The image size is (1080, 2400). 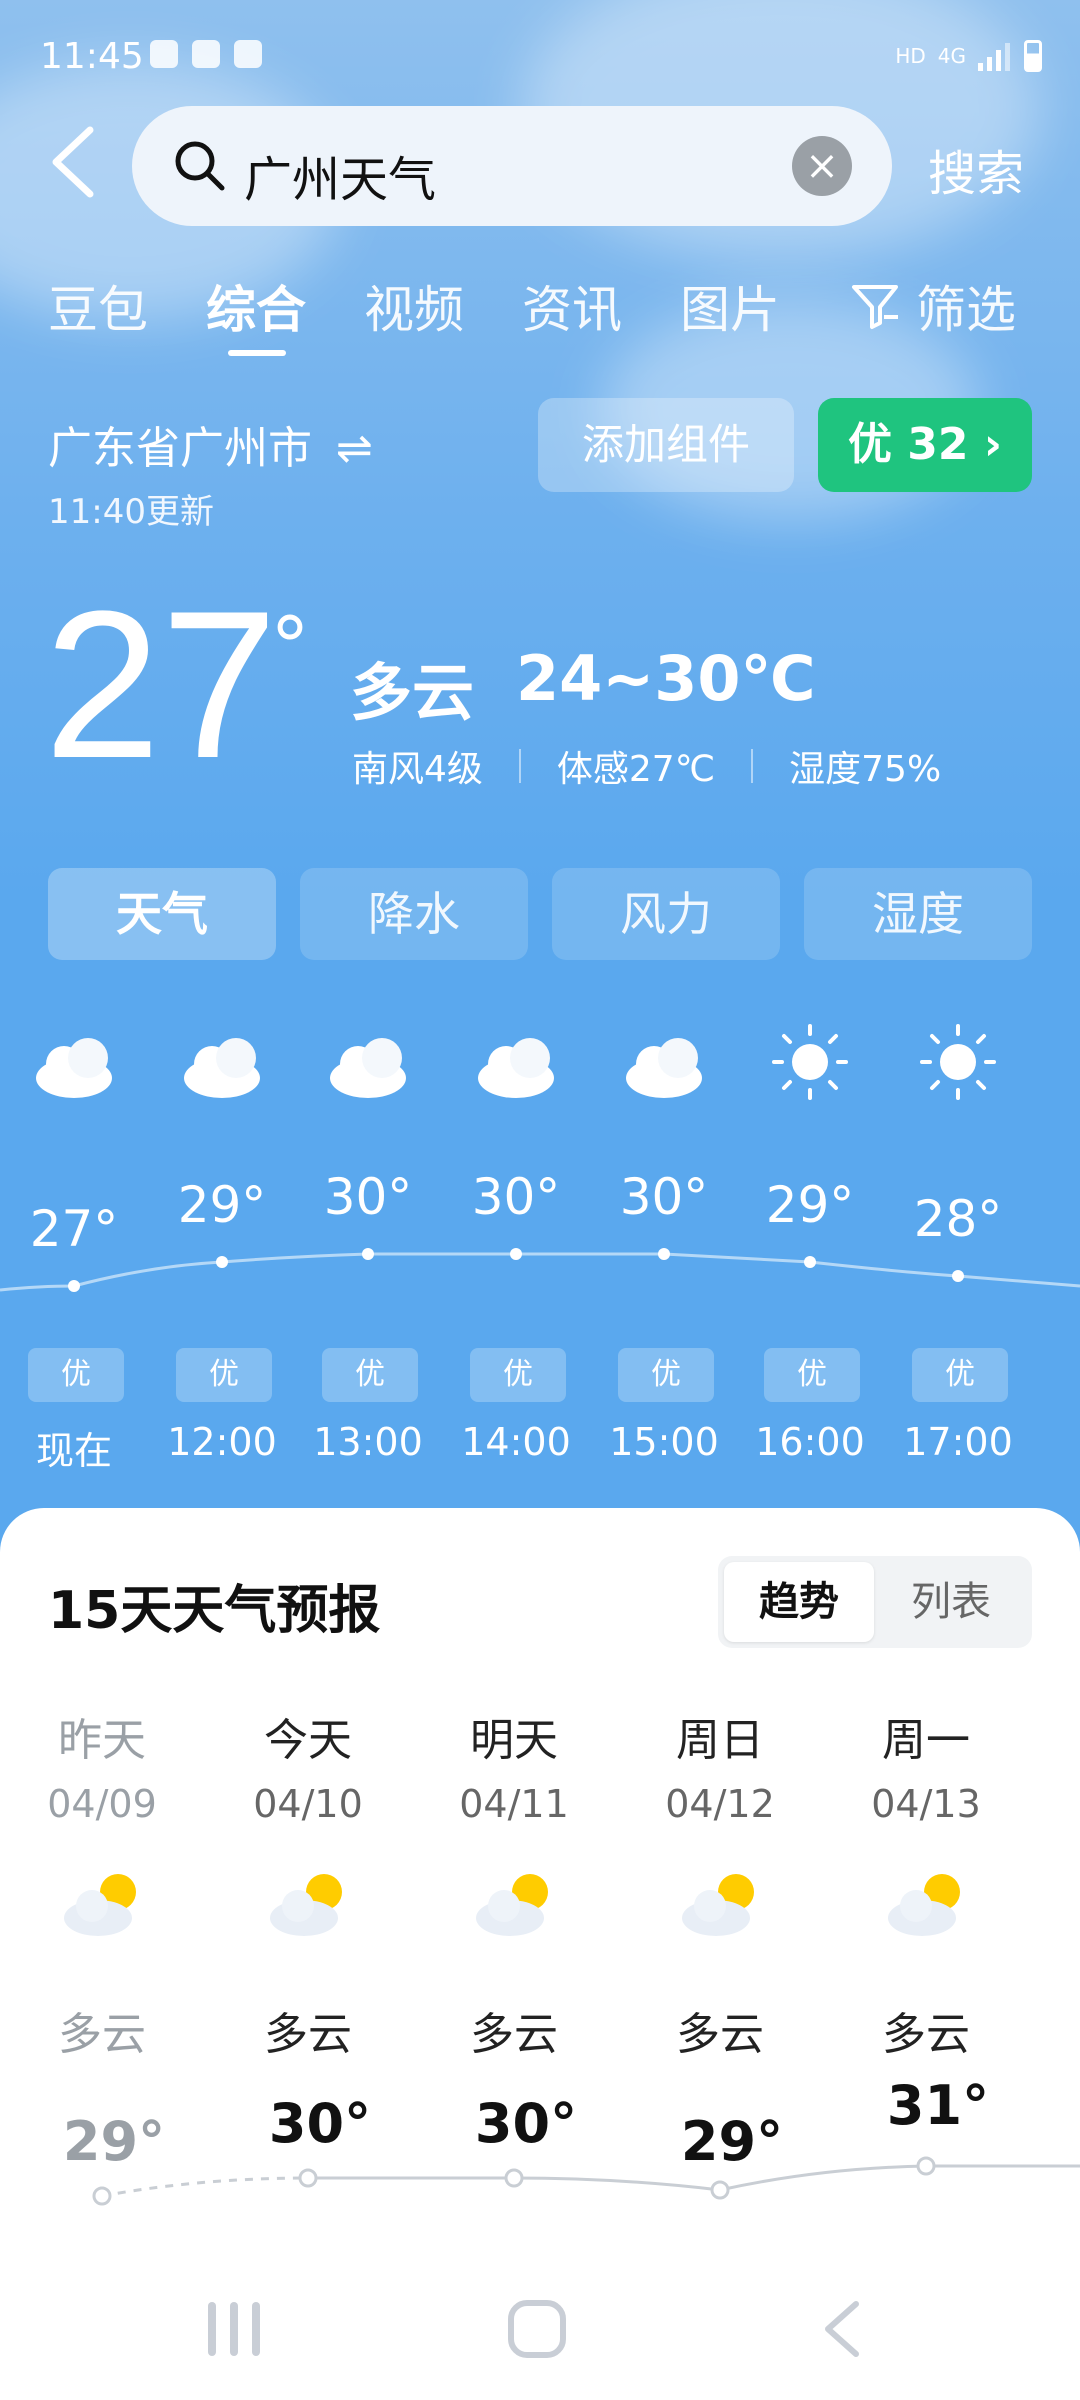 What do you see at coordinates (98, 306) in the screenshot?
I see `tab-doubao: 豆包` at bounding box center [98, 306].